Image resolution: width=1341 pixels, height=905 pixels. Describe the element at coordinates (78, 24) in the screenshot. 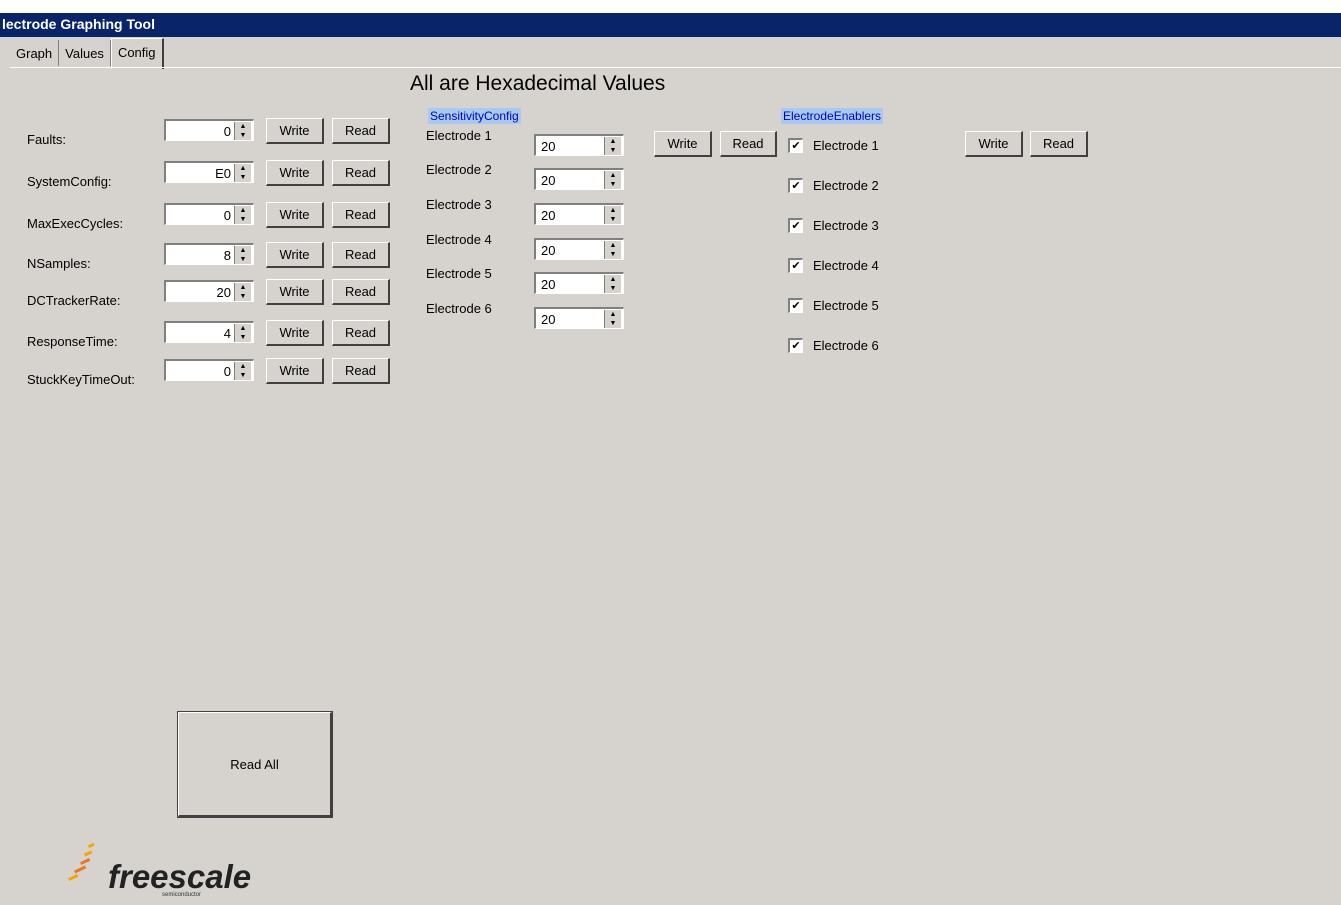

I see `window-title: lectrode Graphing Tool` at that location.